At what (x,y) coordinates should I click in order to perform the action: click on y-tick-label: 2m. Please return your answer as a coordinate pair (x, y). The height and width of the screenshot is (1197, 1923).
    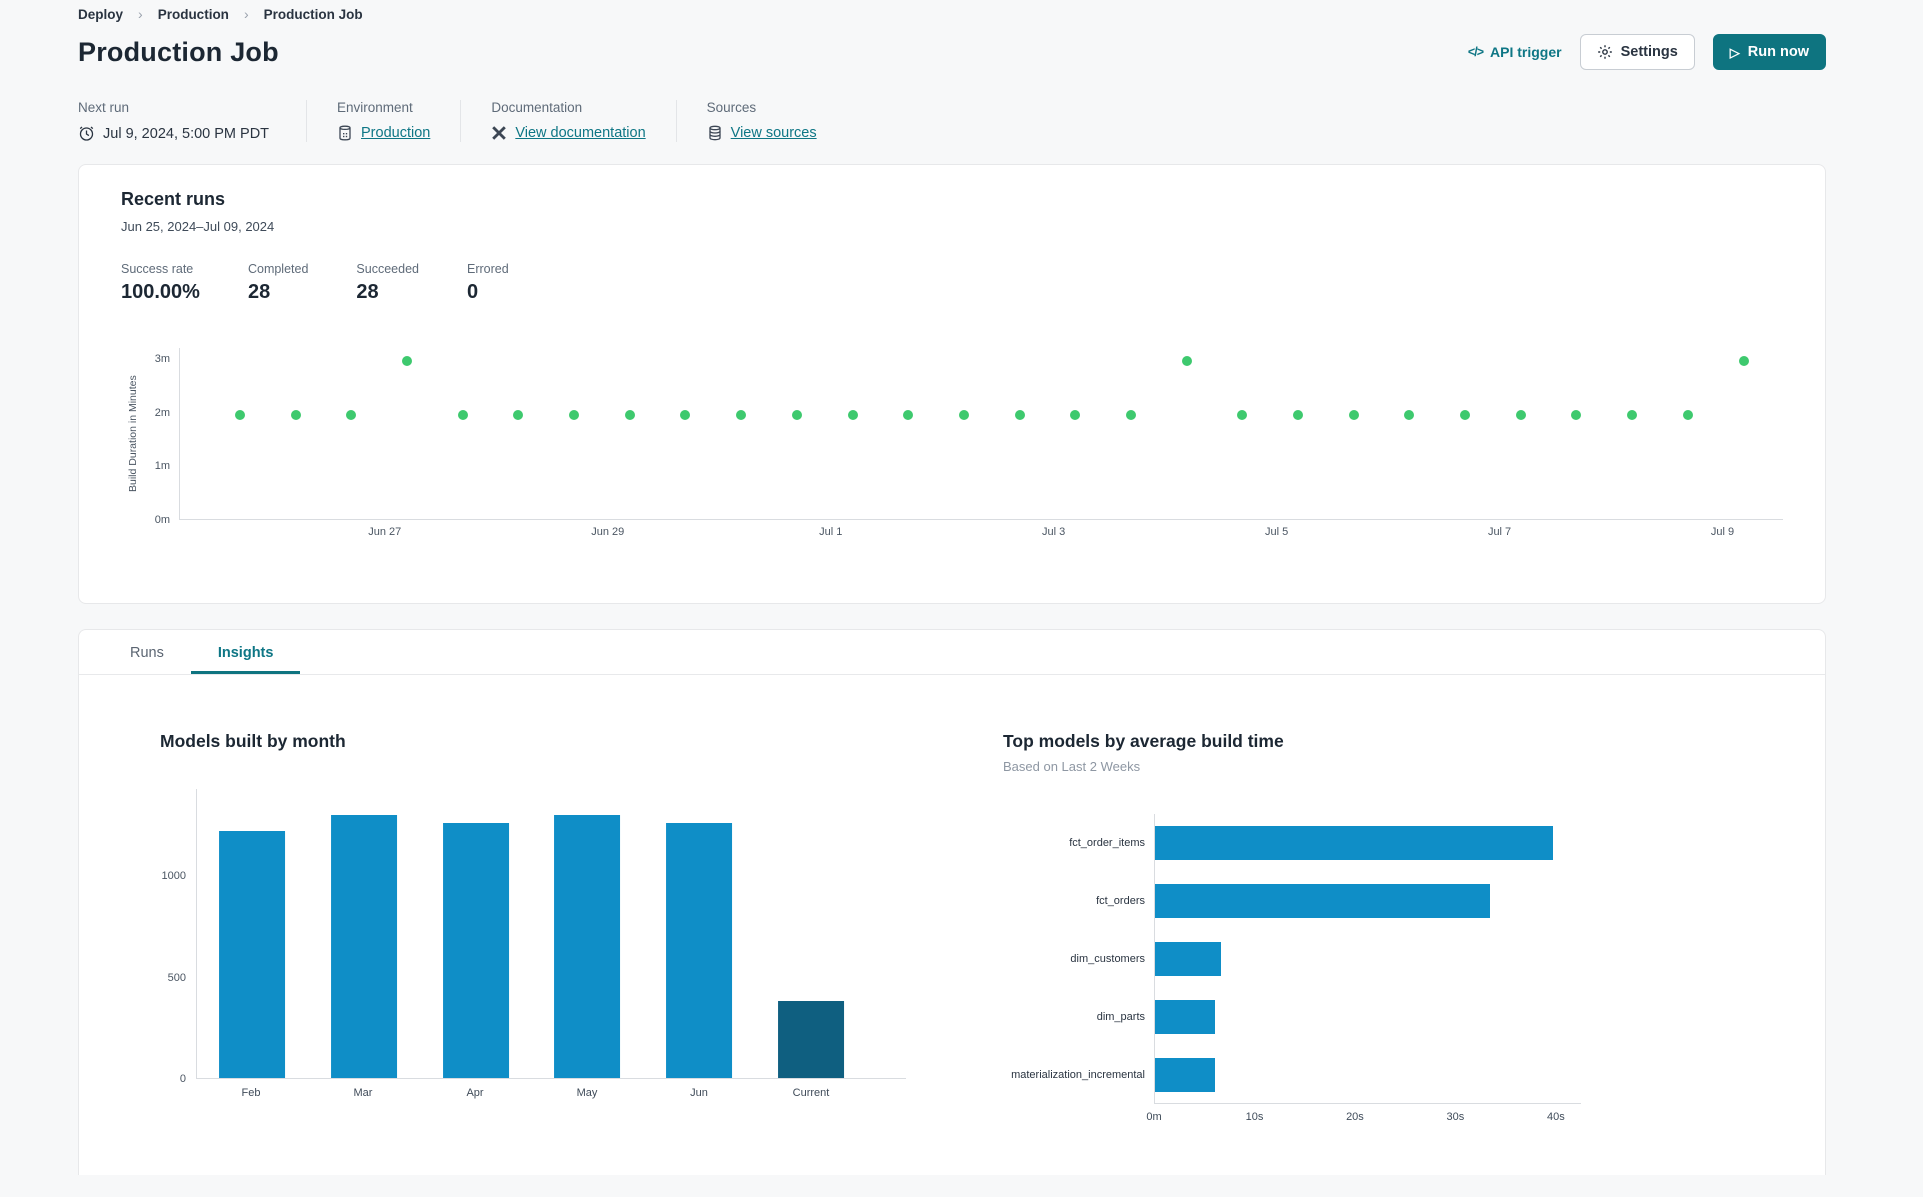
    Looking at the image, I should click on (162, 412).